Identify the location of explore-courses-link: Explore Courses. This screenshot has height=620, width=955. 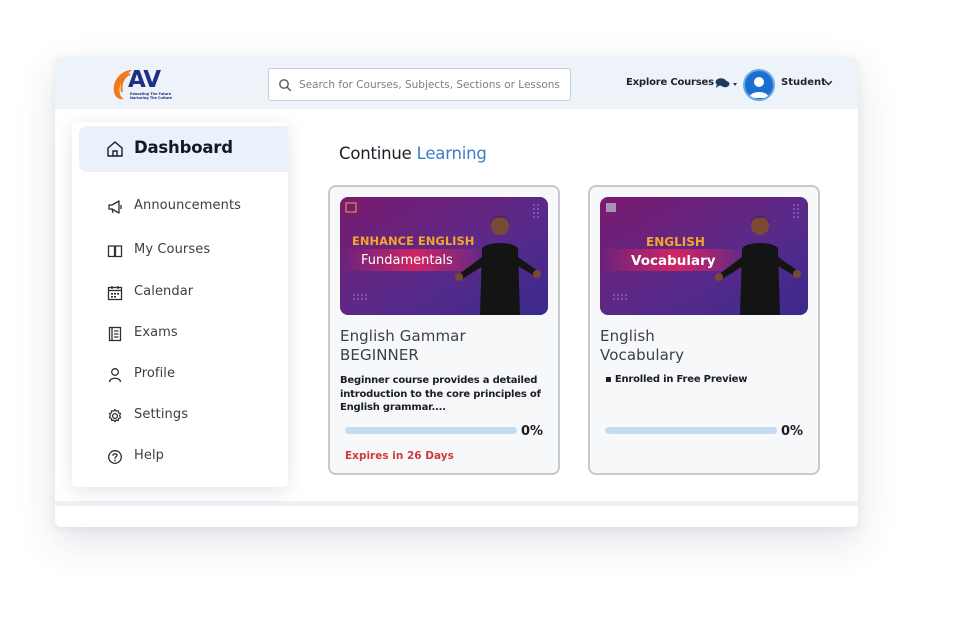
(670, 82).